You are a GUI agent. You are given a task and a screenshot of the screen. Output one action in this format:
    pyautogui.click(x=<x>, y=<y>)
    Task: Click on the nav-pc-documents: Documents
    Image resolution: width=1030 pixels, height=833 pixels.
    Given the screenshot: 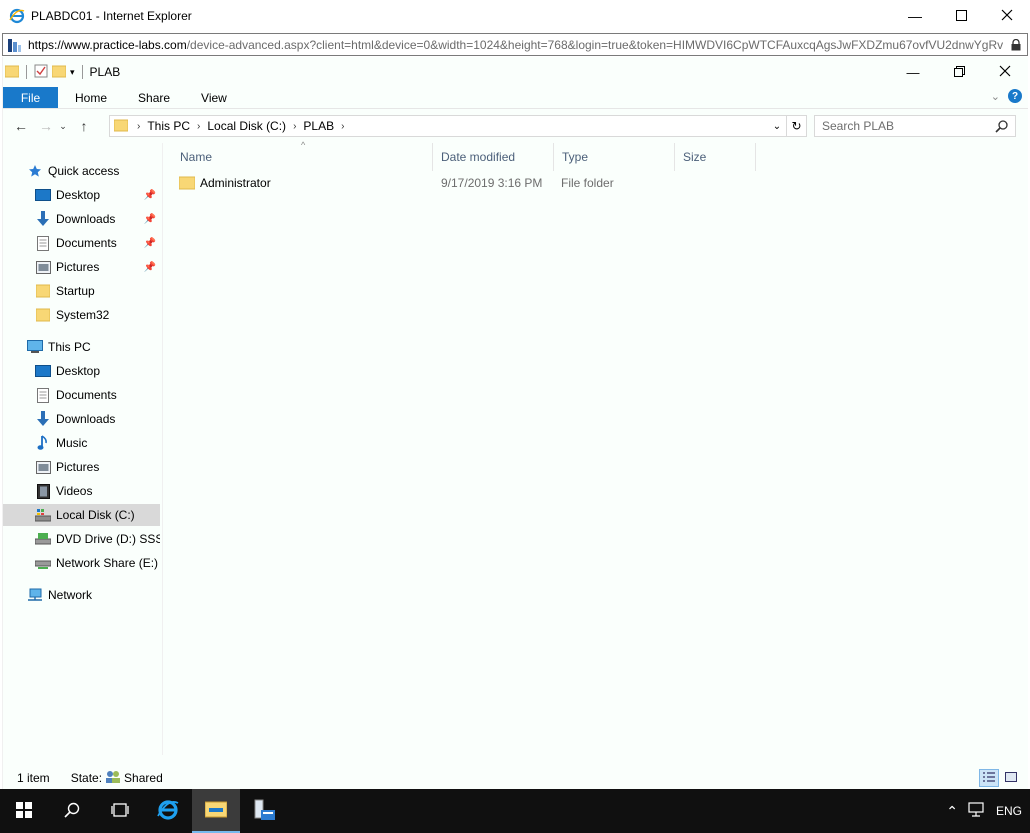 What is the action you would take?
    pyautogui.click(x=97, y=395)
    